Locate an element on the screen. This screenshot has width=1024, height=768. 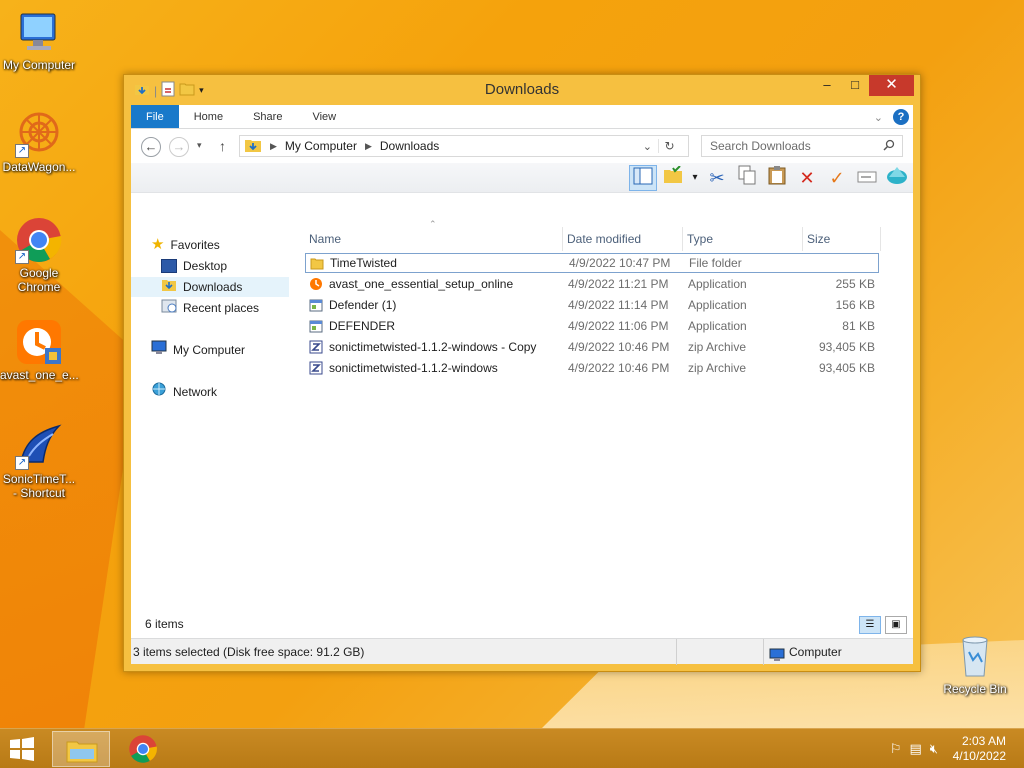
preview-pane-icon is located at coordinates (643, 178).